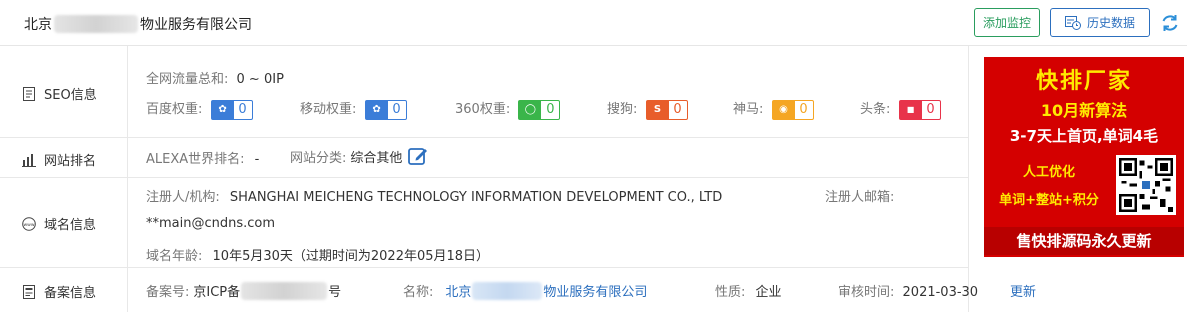  What do you see at coordinates (242, 109) in the screenshot?
I see `baidu-weight-value: 0` at bounding box center [242, 109].